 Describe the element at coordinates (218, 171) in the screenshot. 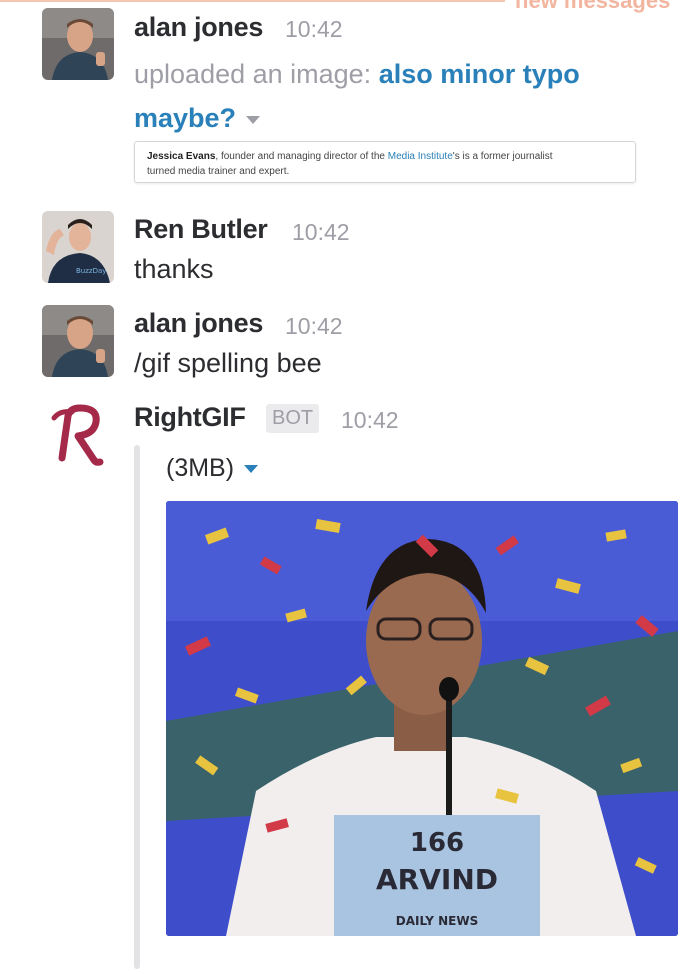

I see `preview-line-2: turned media trainer and expert.` at that location.